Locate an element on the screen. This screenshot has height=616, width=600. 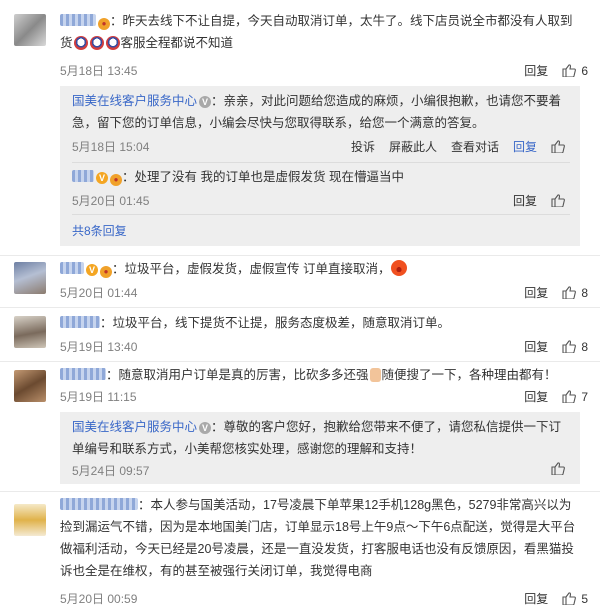
reply-actions: 回复 is located at coordinates (534, 200).